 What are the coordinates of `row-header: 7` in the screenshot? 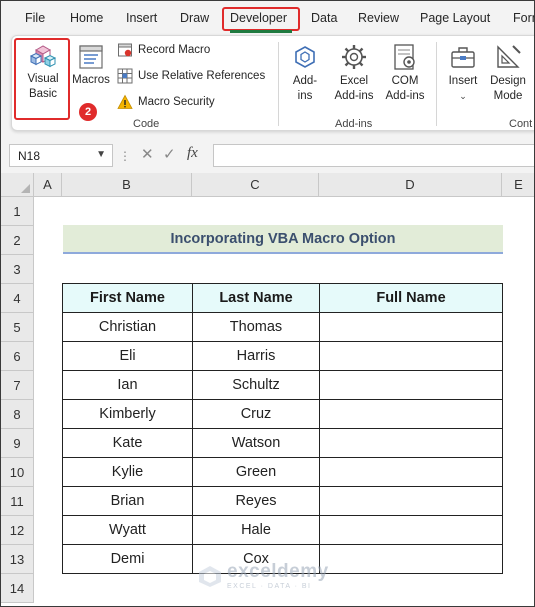 It's located at (17, 385).